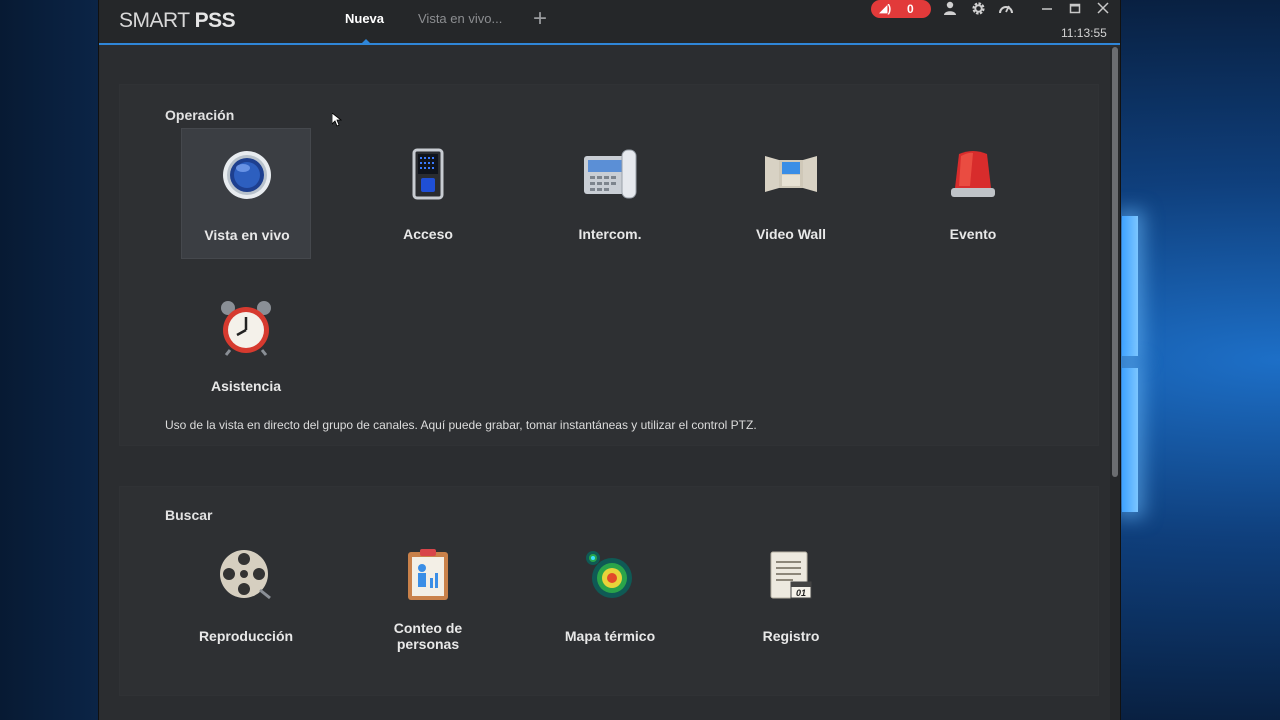 This screenshot has height=720, width=1280. I want to click on module-registro: 01 Registro, so click(791, 595).